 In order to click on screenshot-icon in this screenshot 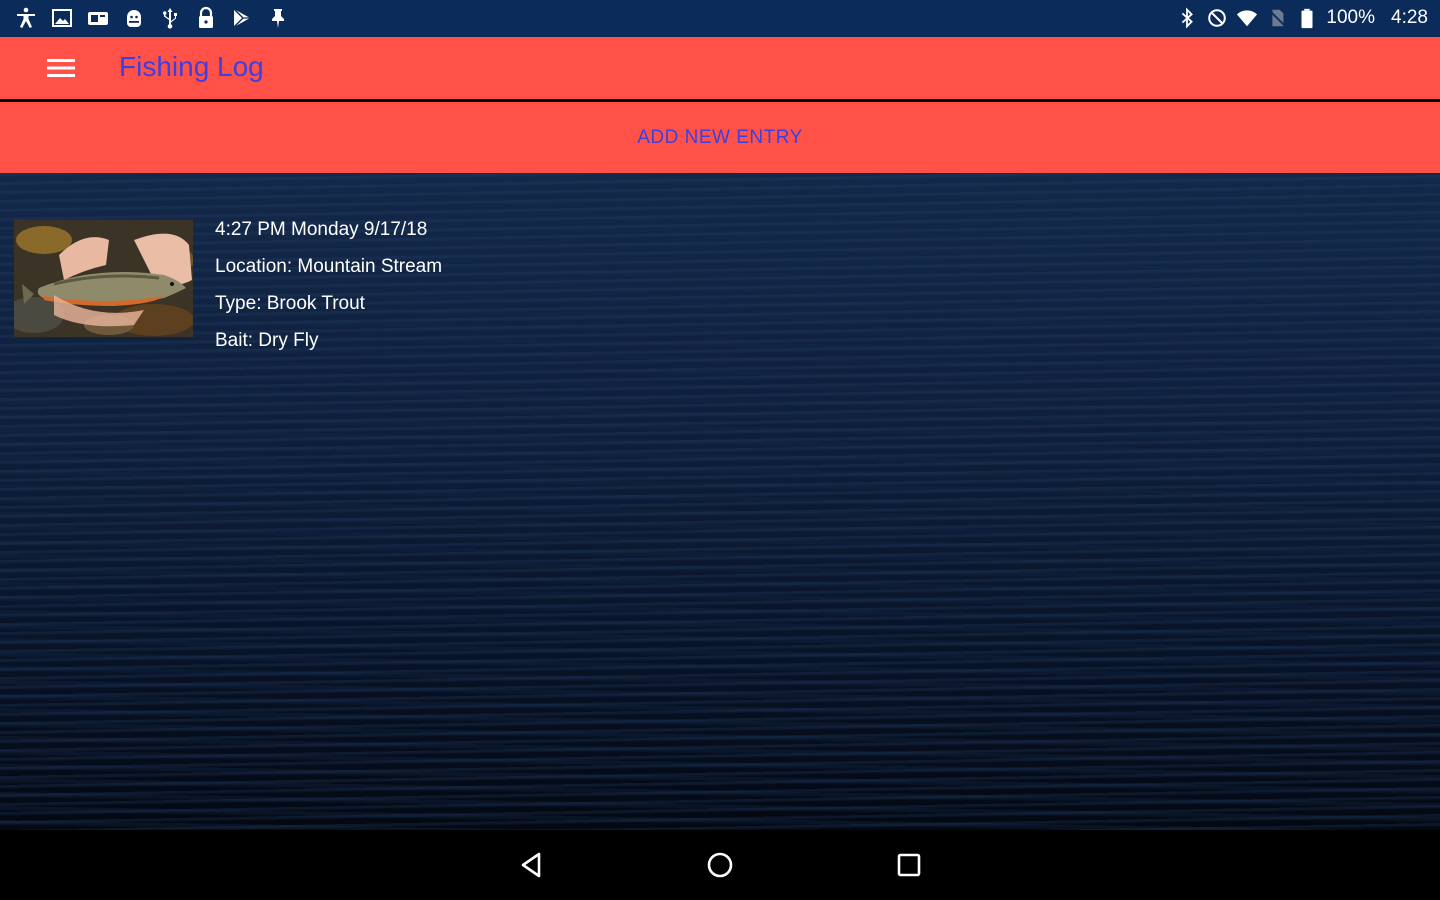, I will do `click(98, 18)`.